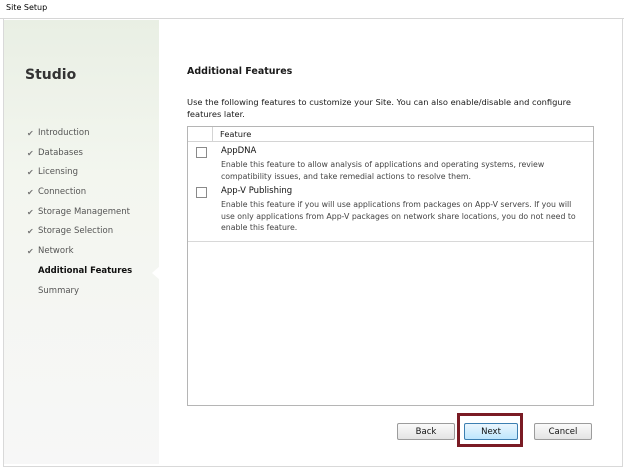 The width and height of the screenshot is (624, 470). What do you see at coordinates (491, 431) in the screenshot?
I see `next-button: Next` at bounding box center [491, 431].